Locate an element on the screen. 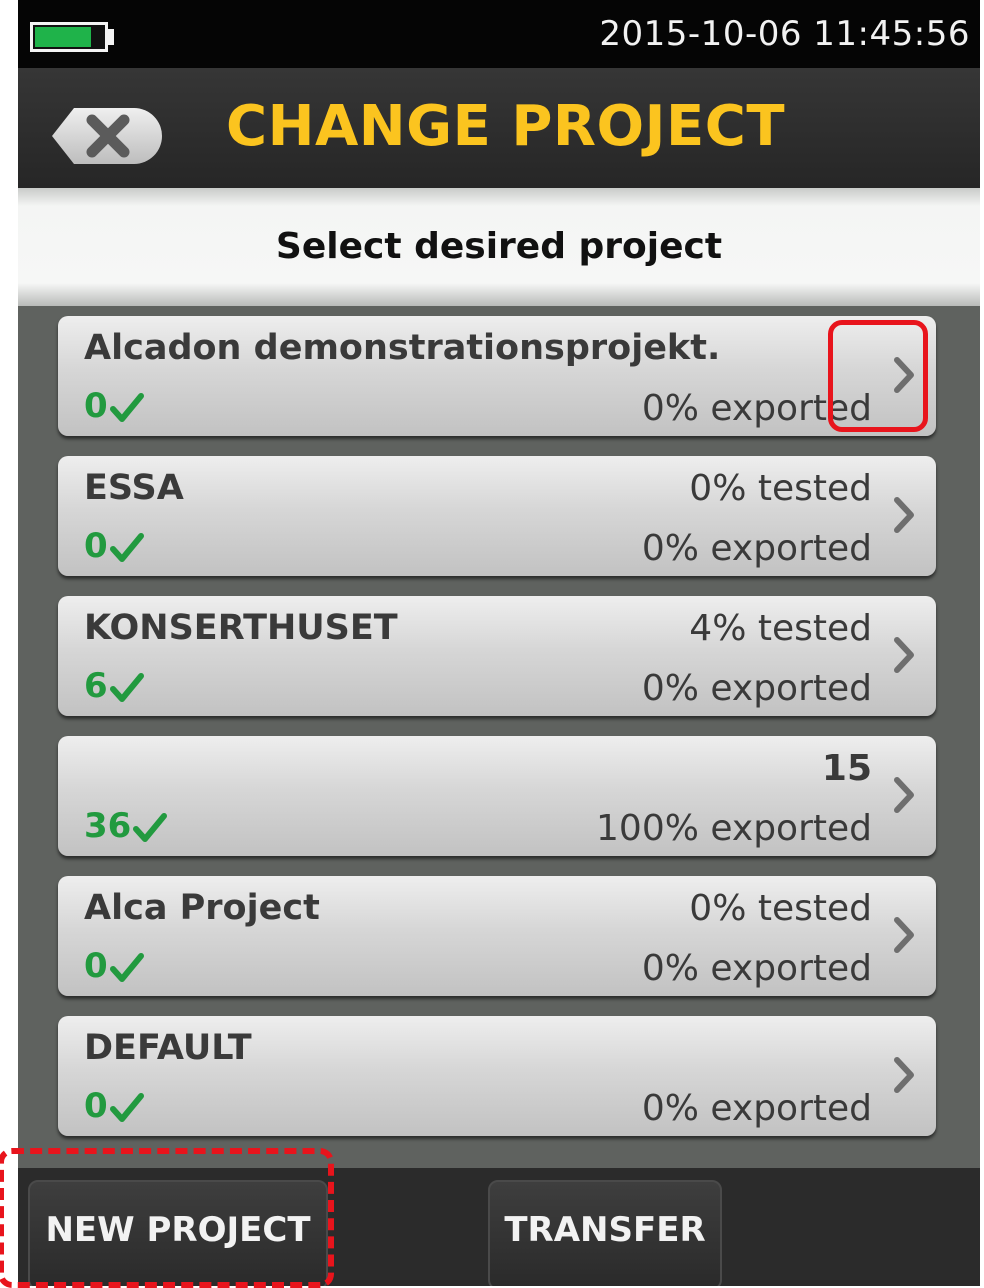  pass-count-value: 36 is located at coordinates (108, 826).